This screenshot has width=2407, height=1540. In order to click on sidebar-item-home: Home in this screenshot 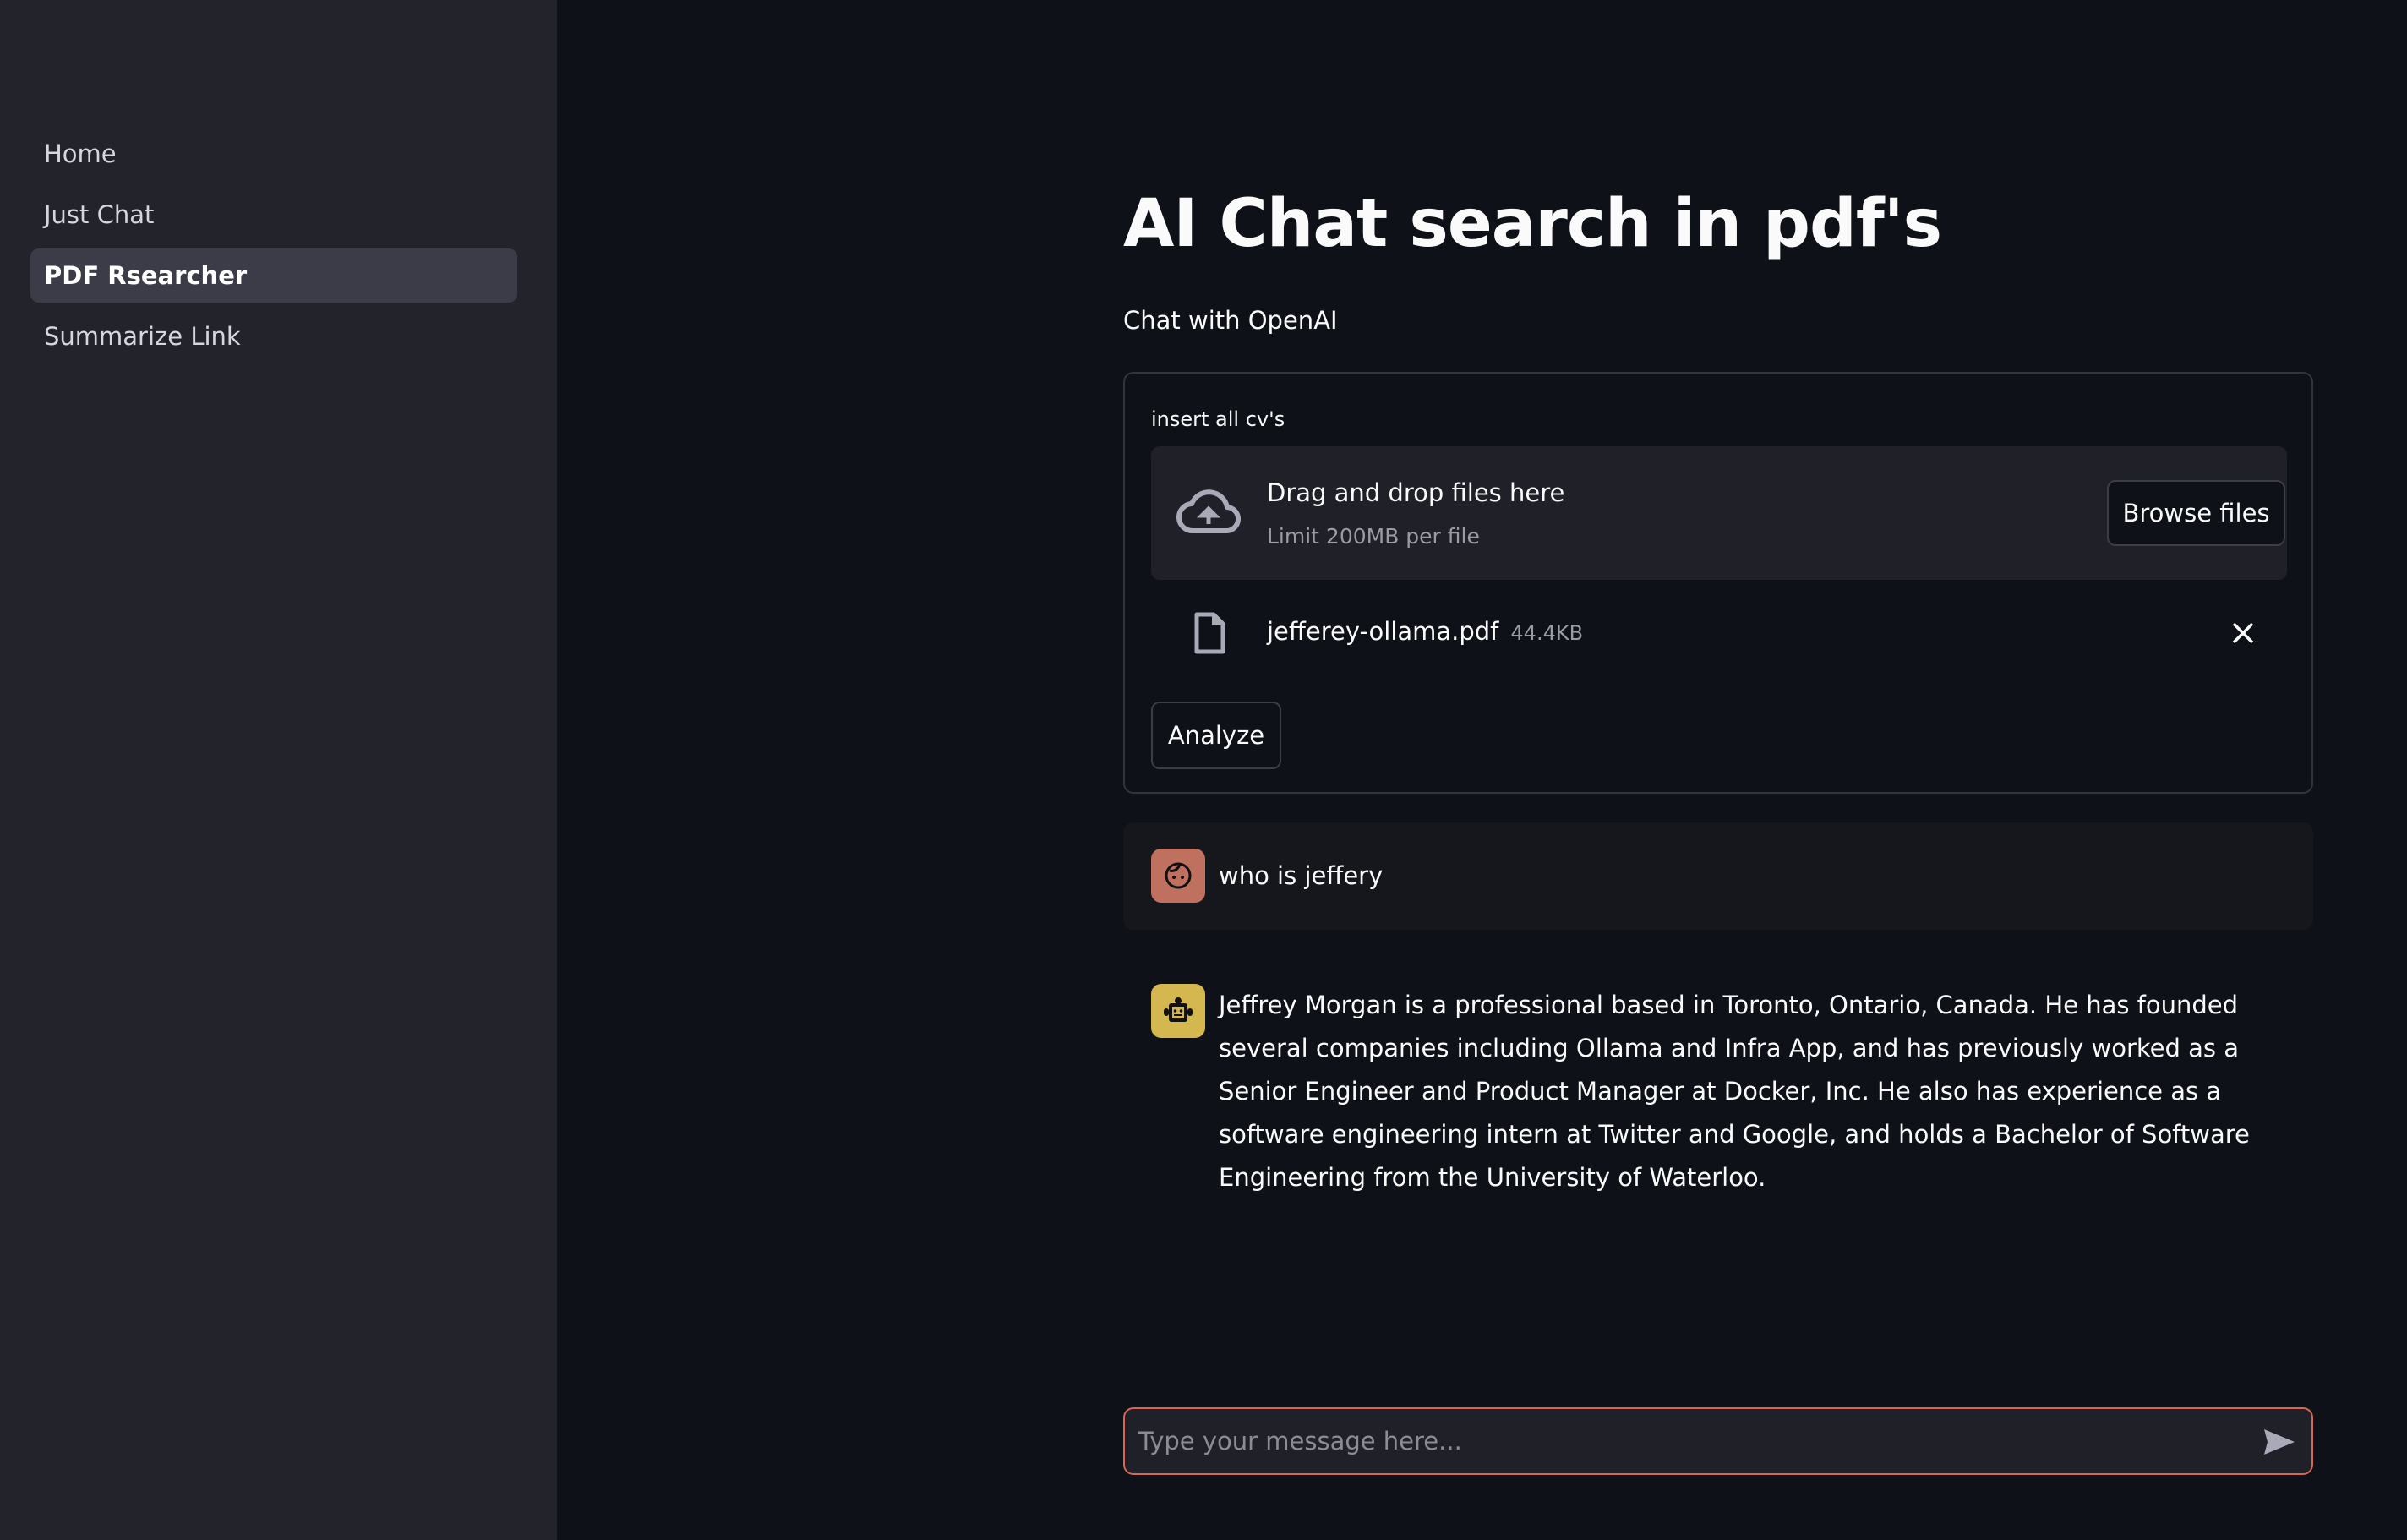, I will do `click(274, 154)`.